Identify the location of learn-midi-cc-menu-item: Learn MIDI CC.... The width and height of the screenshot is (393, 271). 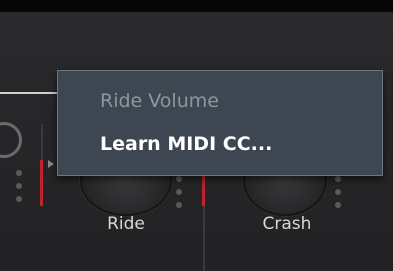
(186, 144).